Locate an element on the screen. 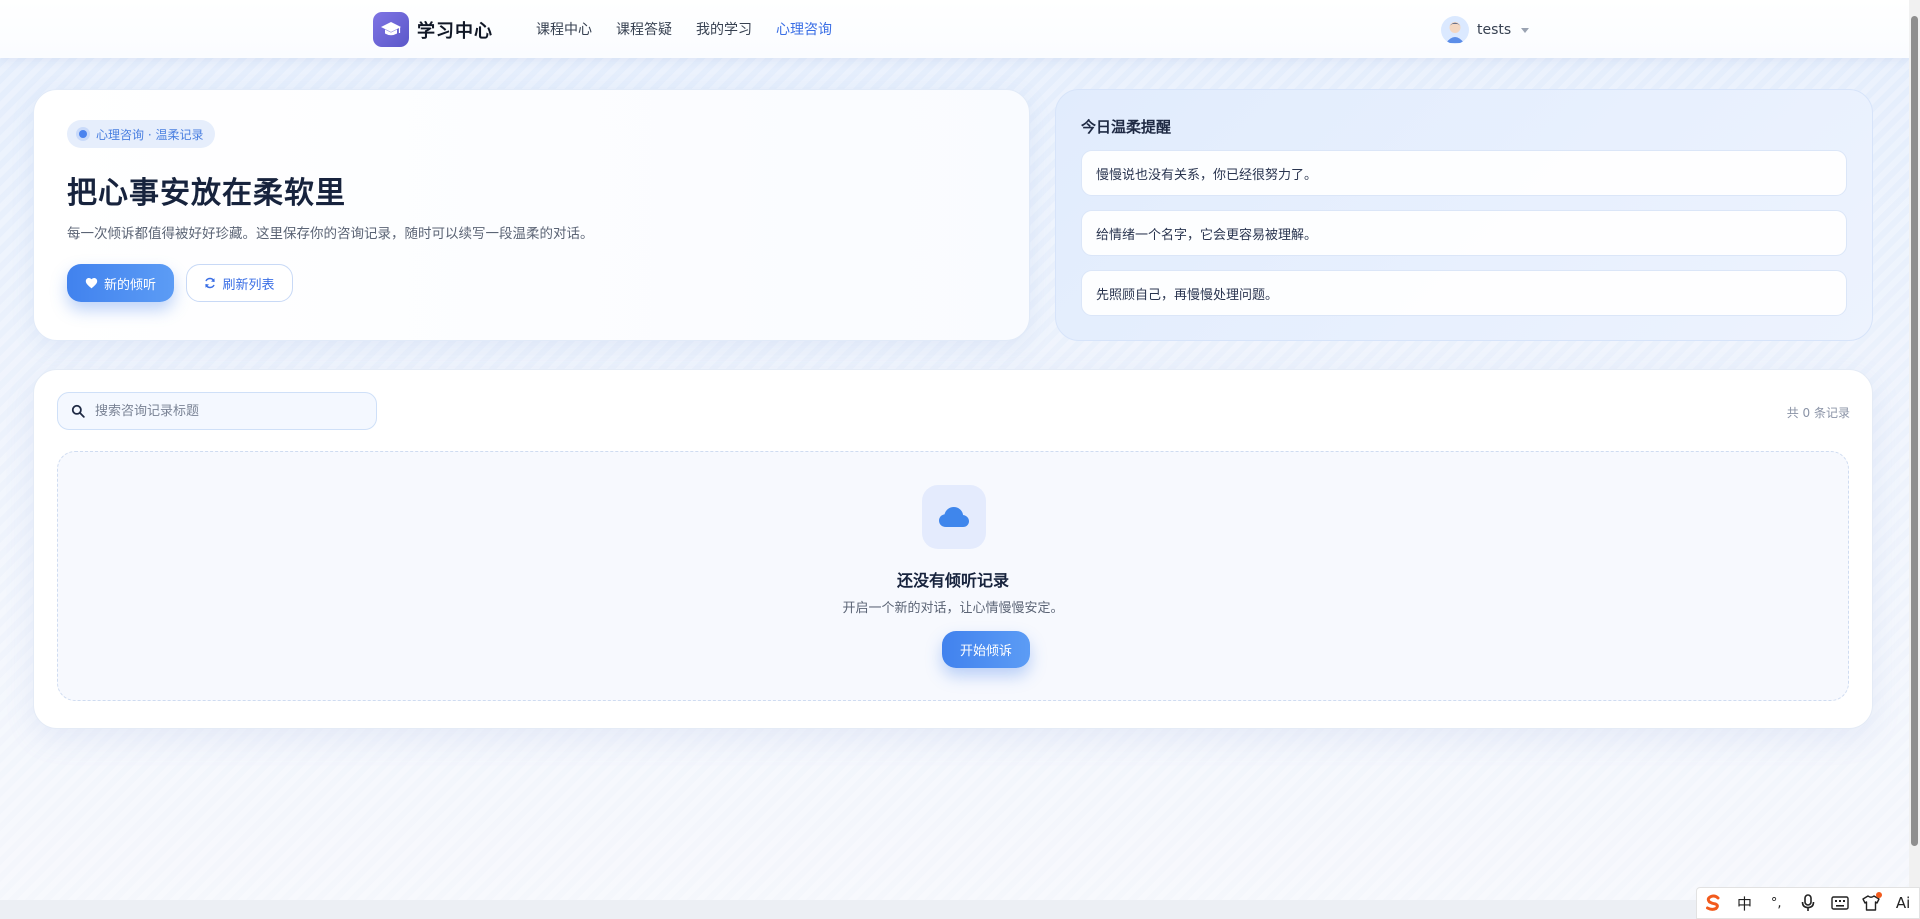  heart-icon is located at coordinates (91, 283).